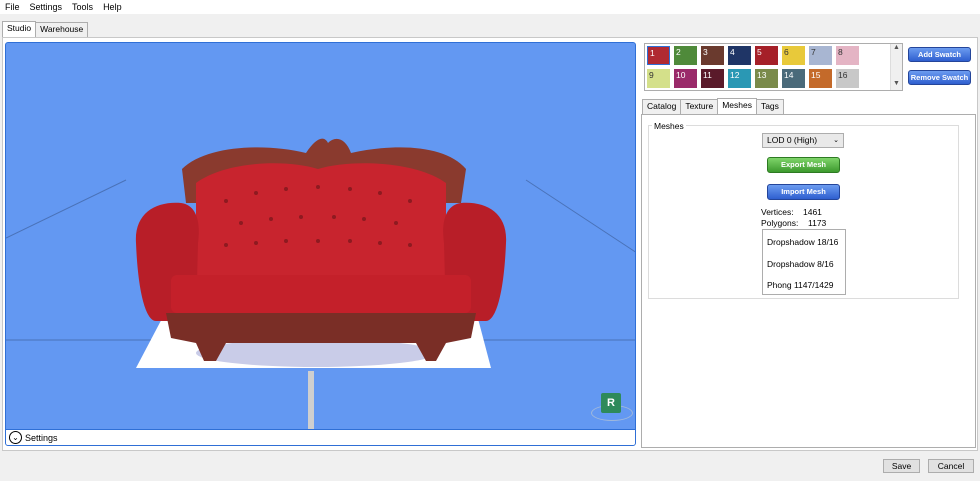 The width and height of the screenshot is (980, 481). I want to click on menu-bar: File Settings Tools Help, so click(490, 7).